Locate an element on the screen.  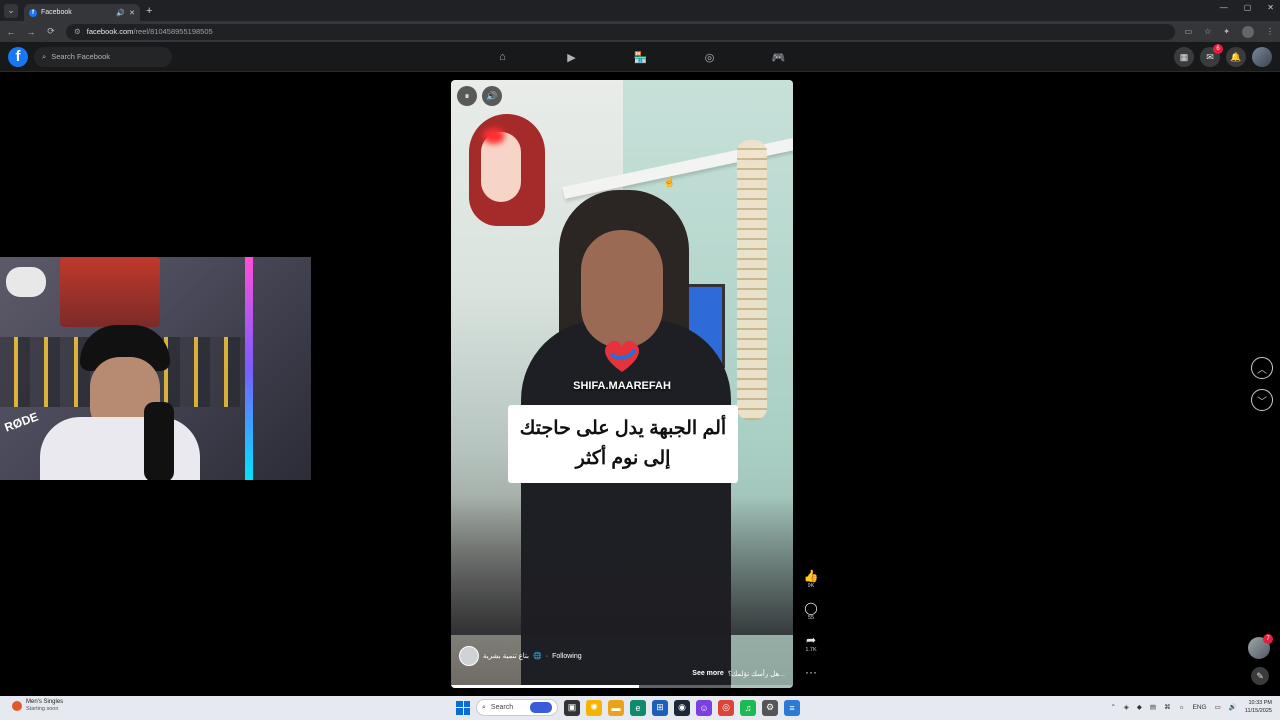
edge-icon: e is located at coordinates (638, 707).